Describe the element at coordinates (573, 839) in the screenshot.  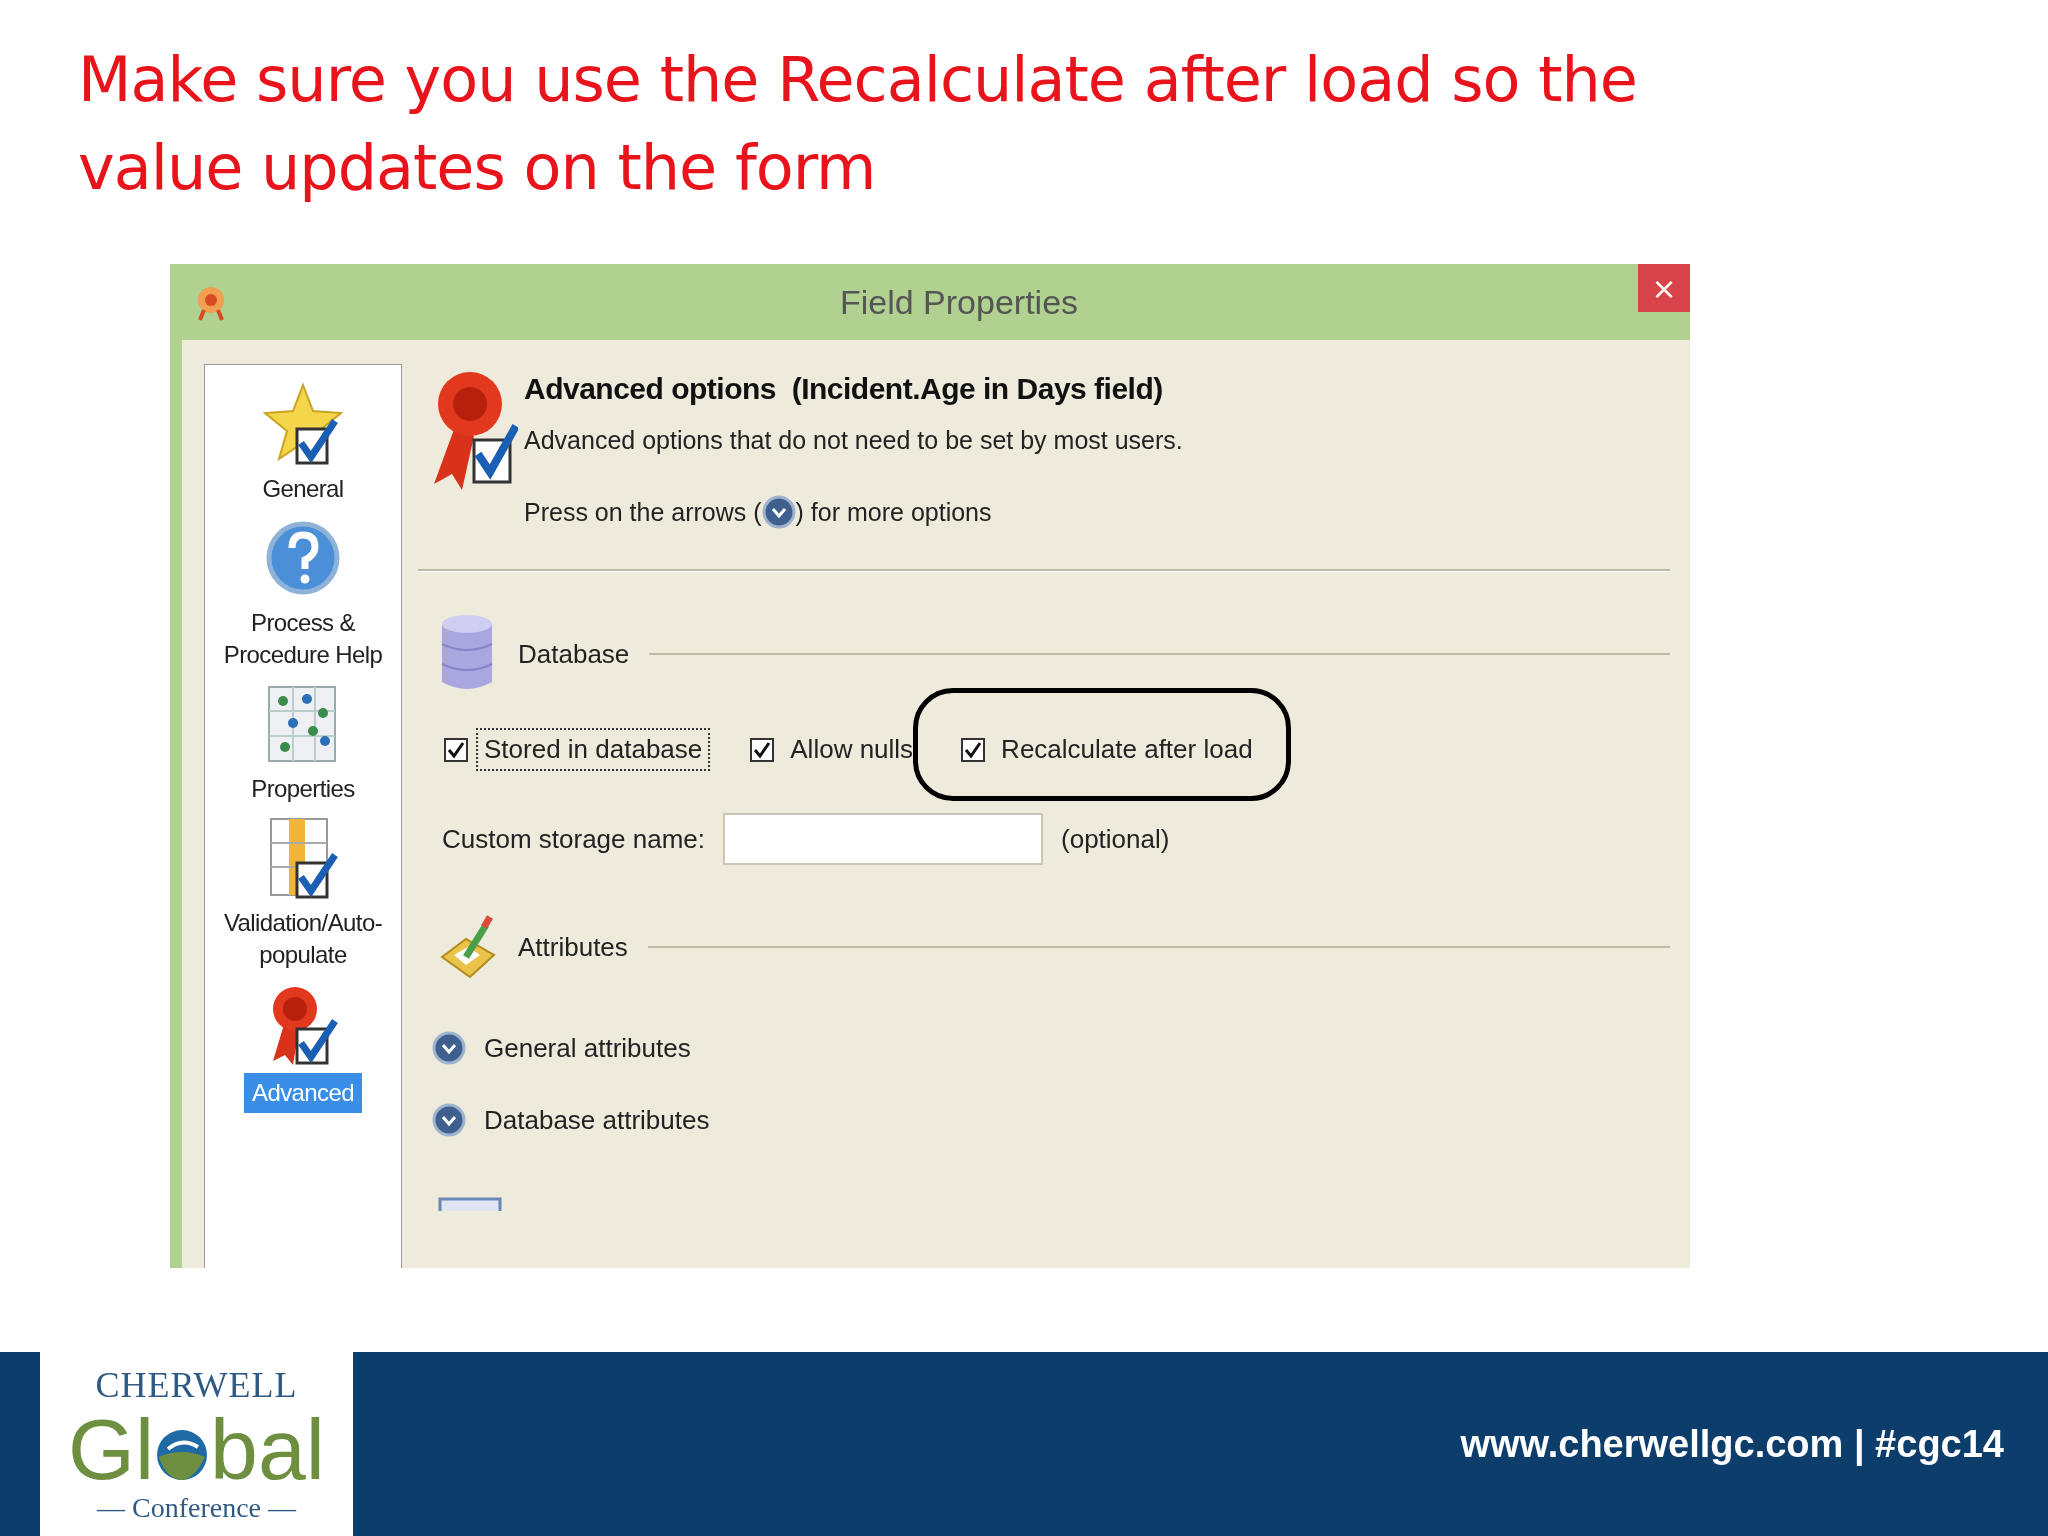
I see `field-label: Custom storage name:` at that location.